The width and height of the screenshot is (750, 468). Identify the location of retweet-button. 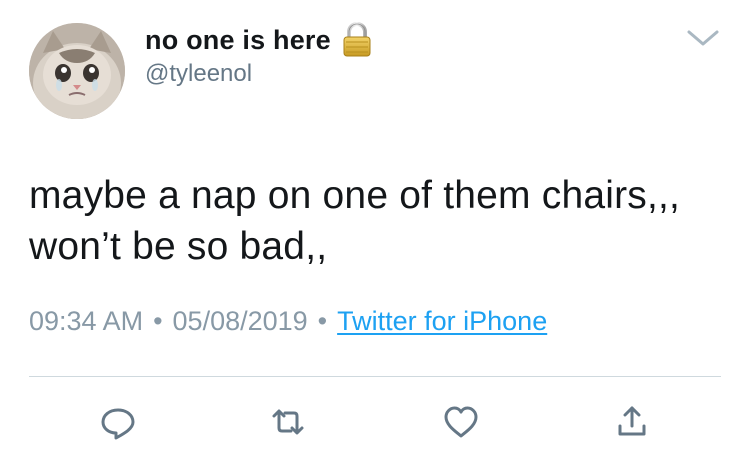
(288, 422).